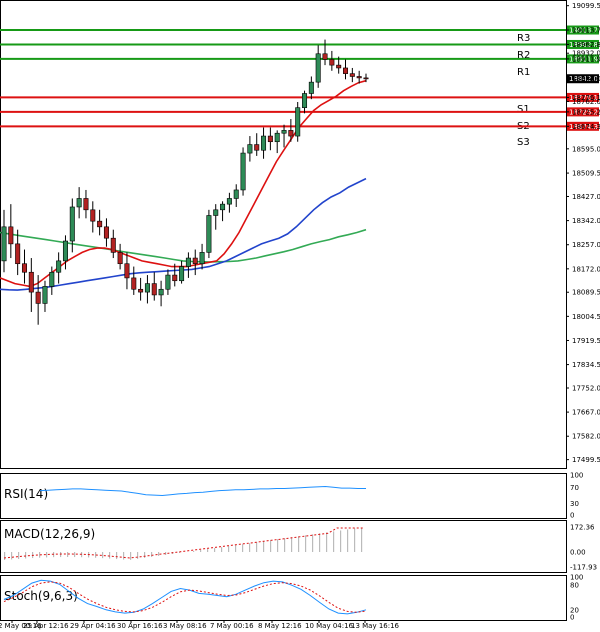 The height and width of the screenshot is (632, 600). I want to click on rsi-tick-label: 70, so click(574, 488).